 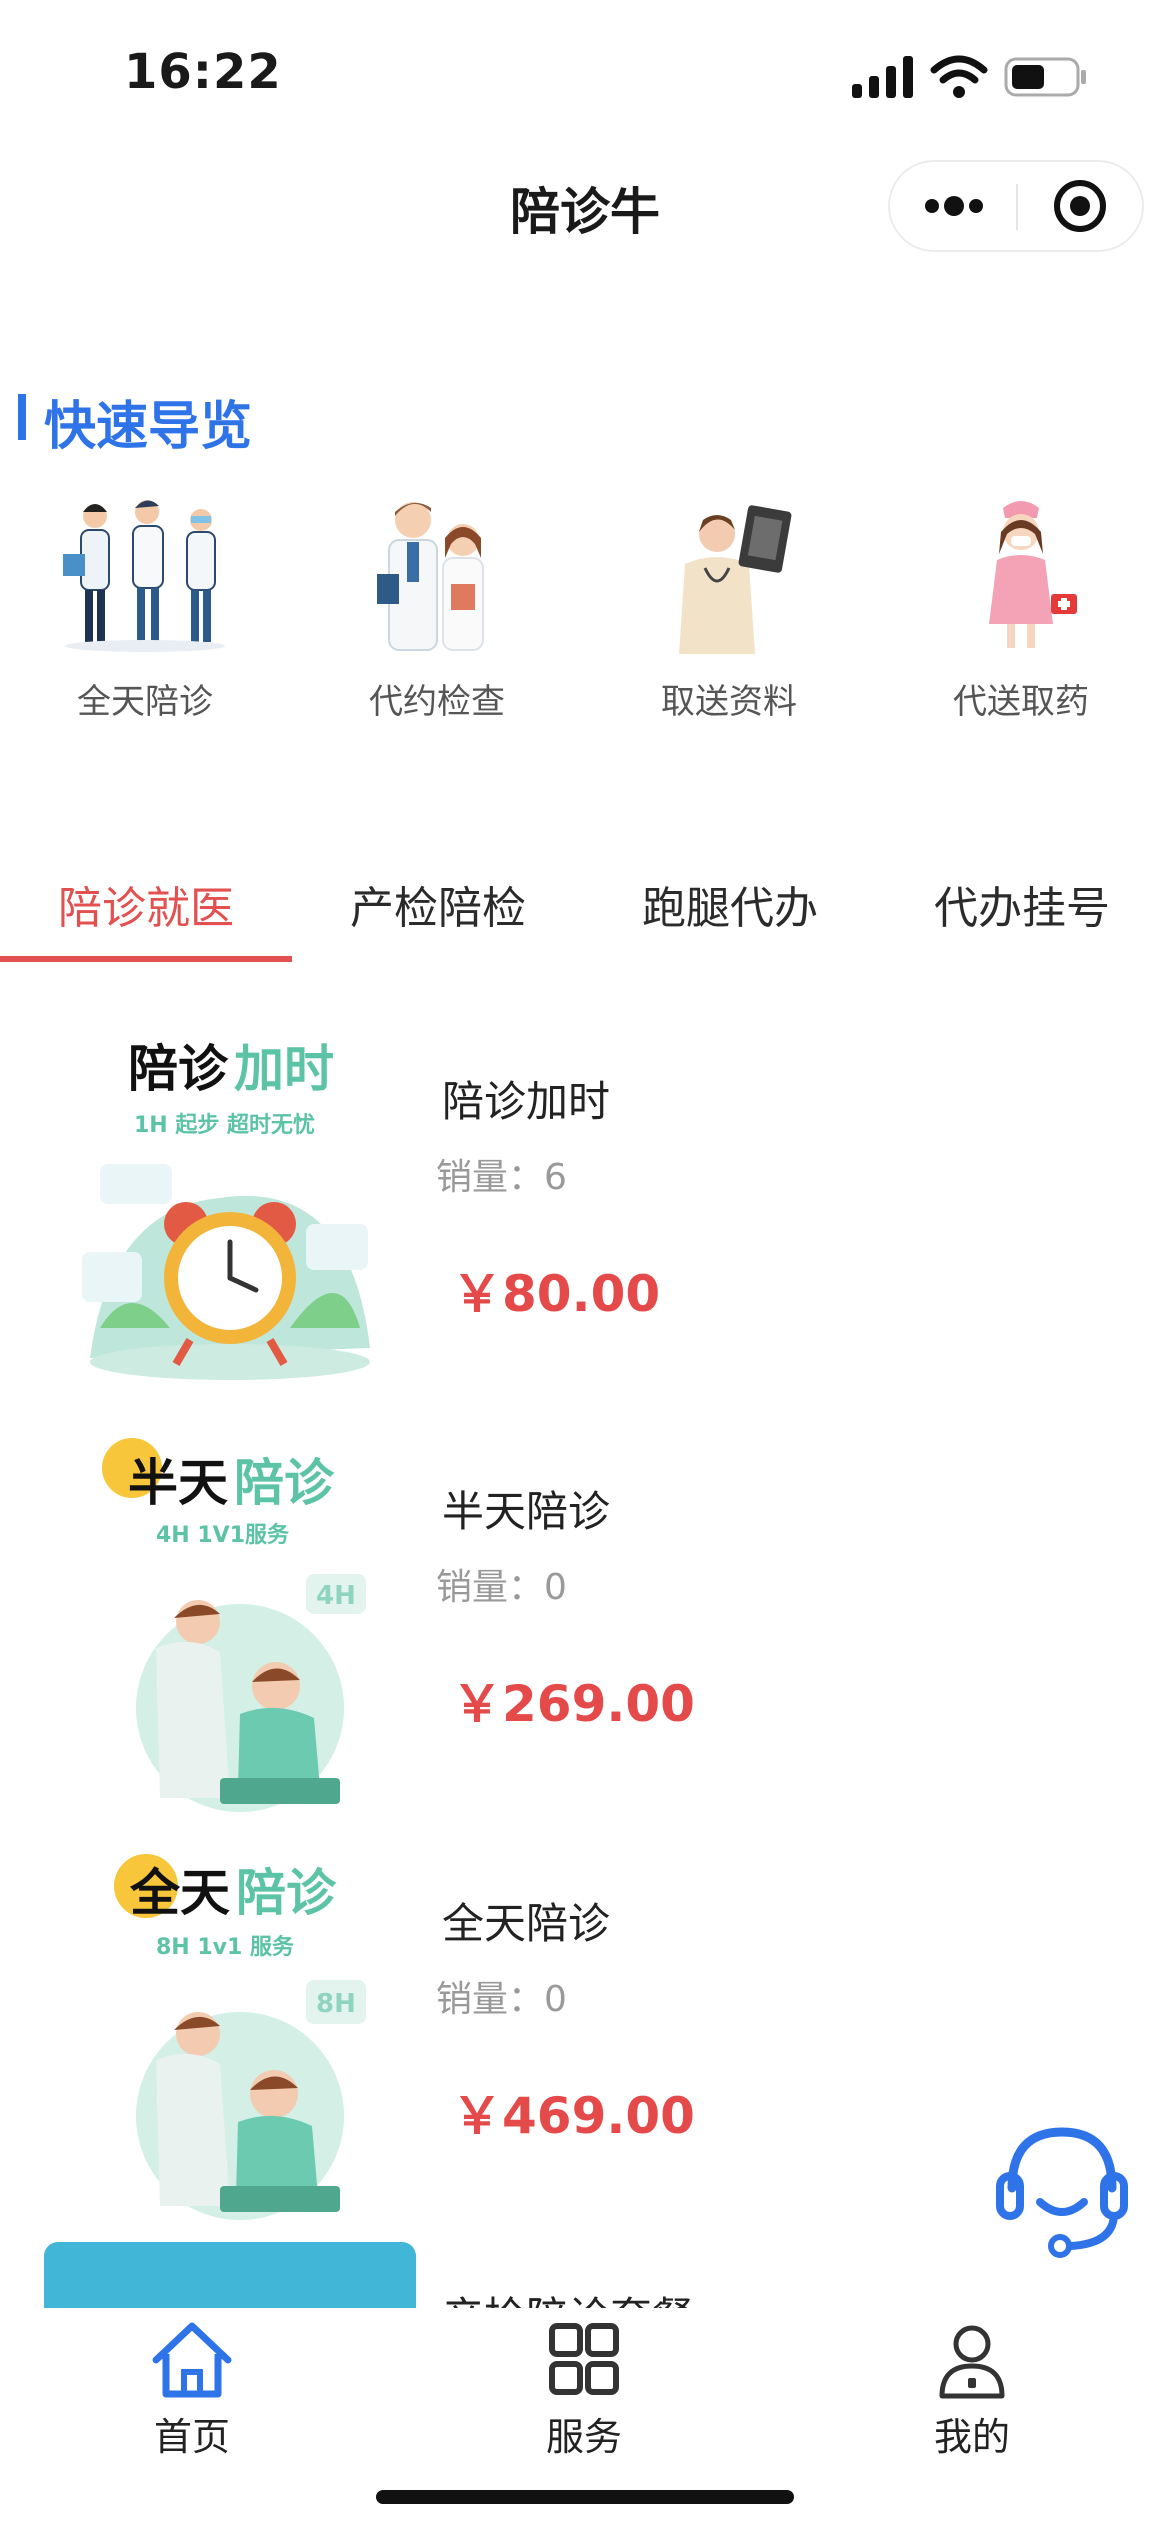 I want to click on more-icon, so click(x=954, y=206).